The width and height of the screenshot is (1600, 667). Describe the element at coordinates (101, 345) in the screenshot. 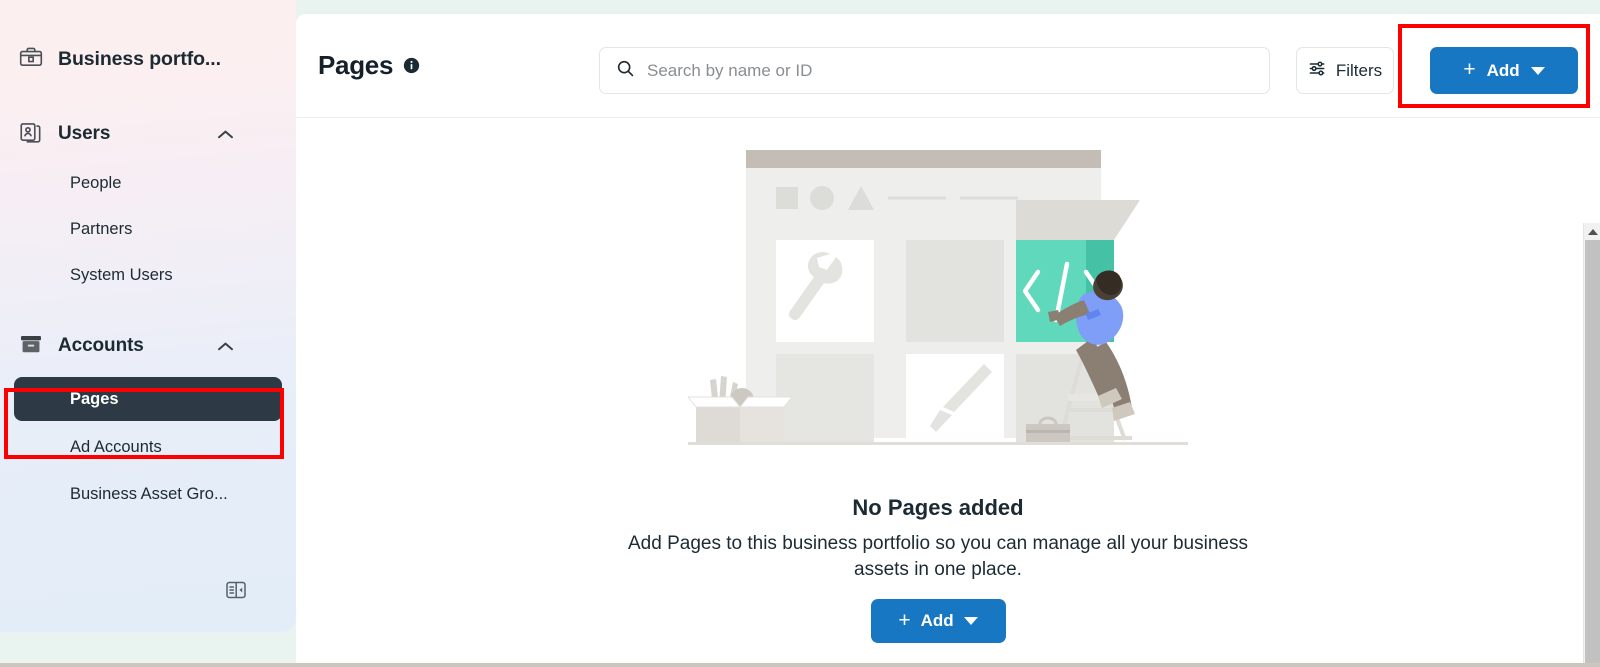

I see `sidebar-group-label-accounts: Accounts` at that location.